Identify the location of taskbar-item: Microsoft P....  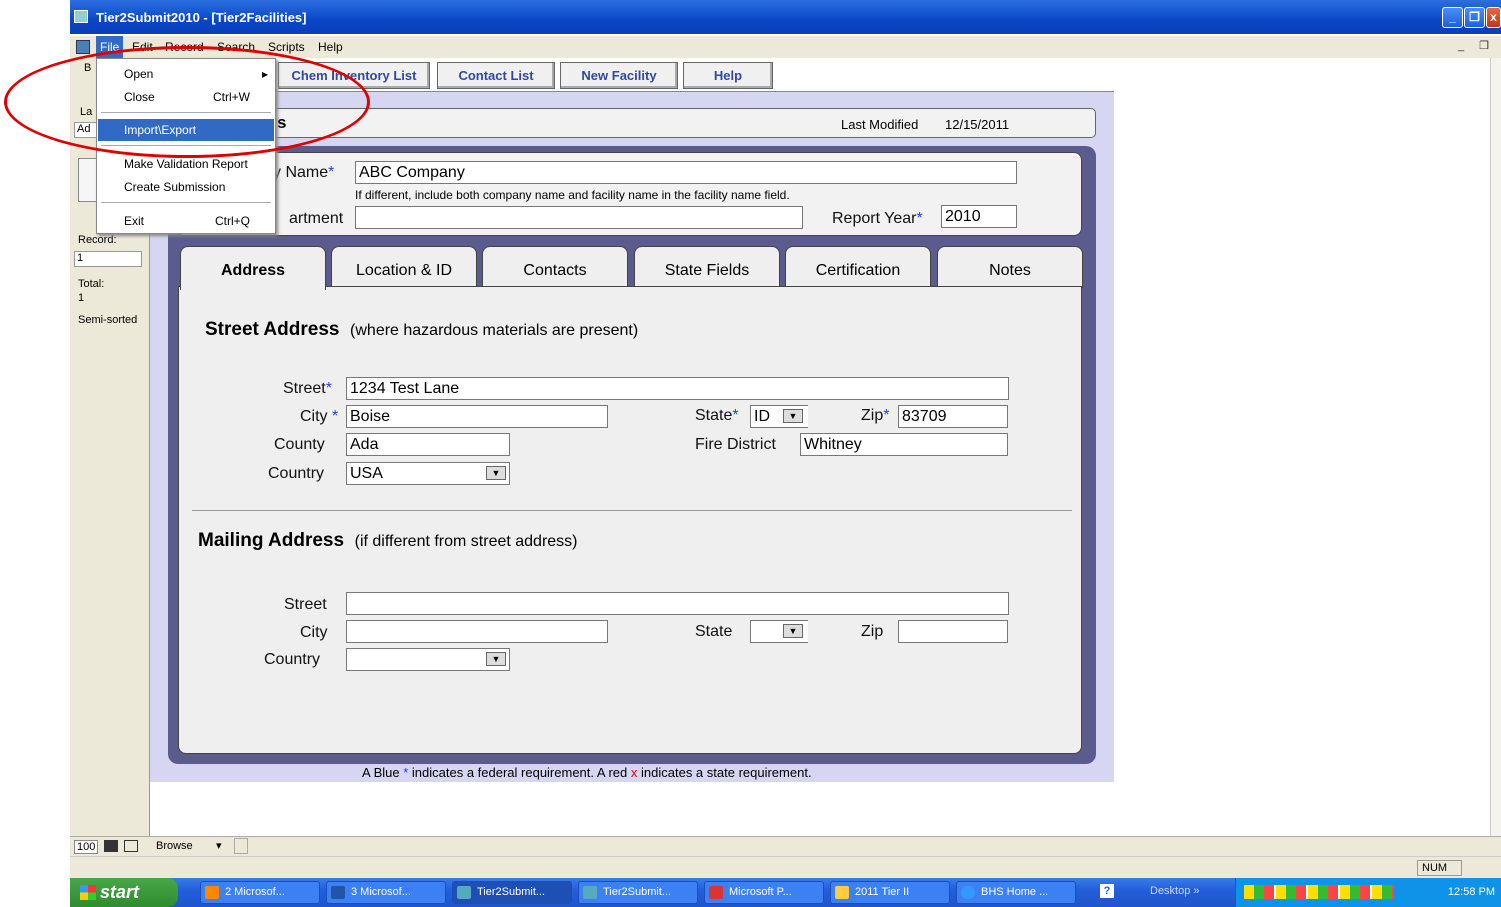
(764, 892).